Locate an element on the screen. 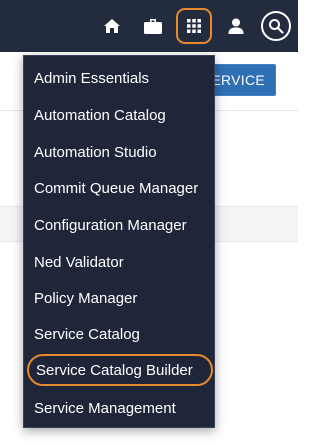 The height and width of the screenshot is (443, 320). menu-item-automation-studio: Automation Studio is located at coordinates (120, 152).